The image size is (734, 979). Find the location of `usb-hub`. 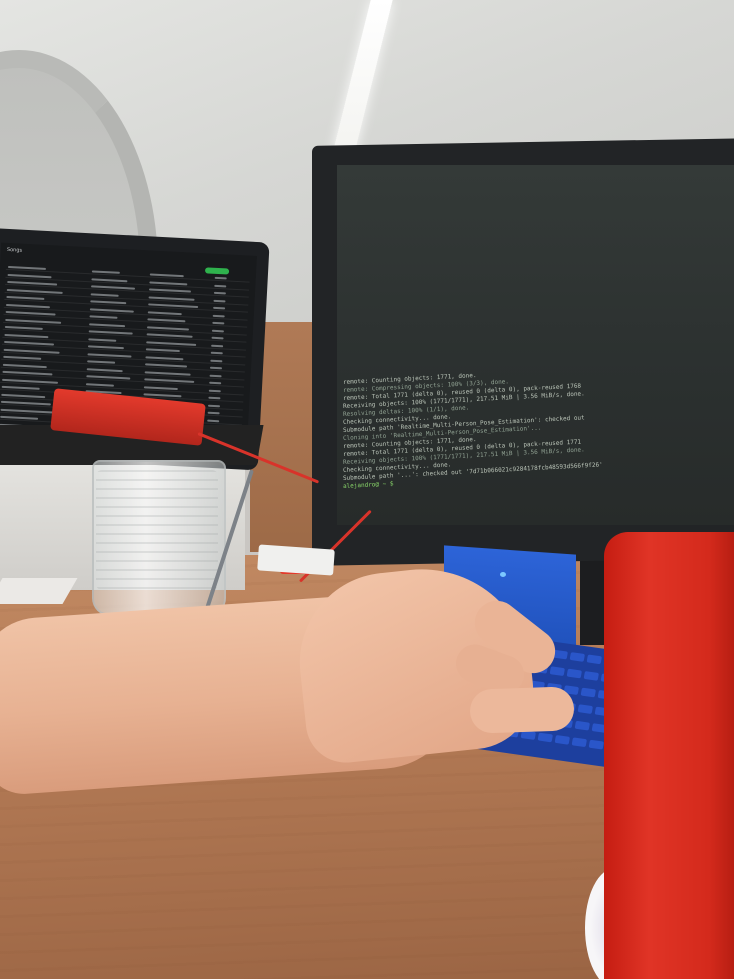

usb-hub is located at coordinates (296, 560).